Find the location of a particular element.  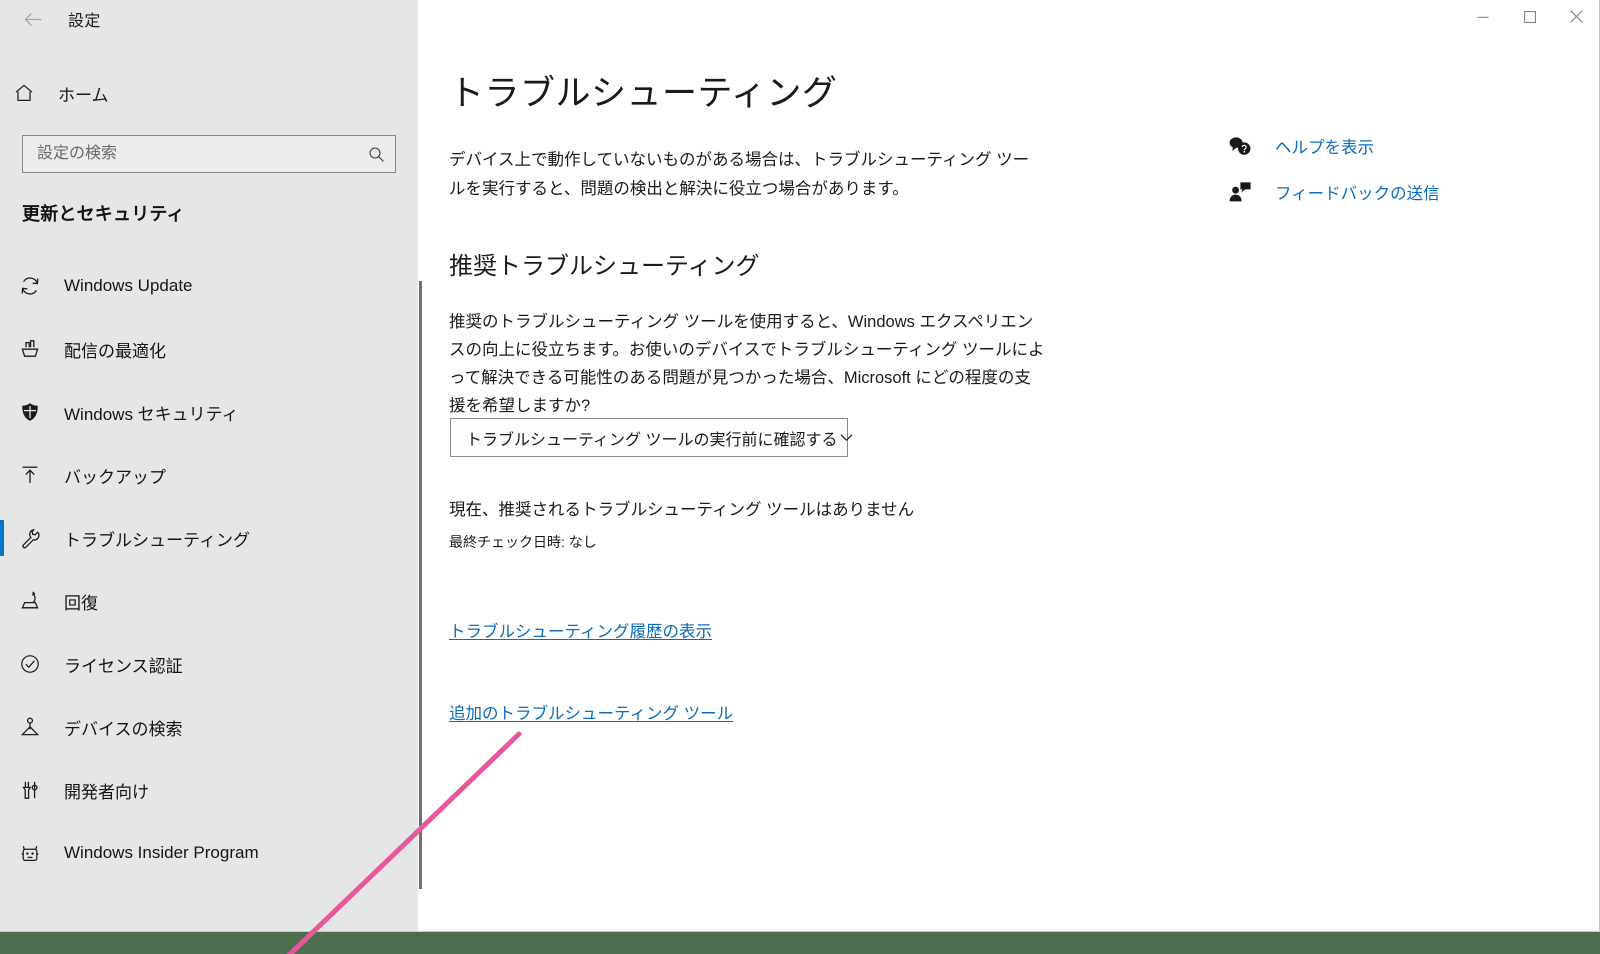

close-button is located at coordinates (1576, 16).